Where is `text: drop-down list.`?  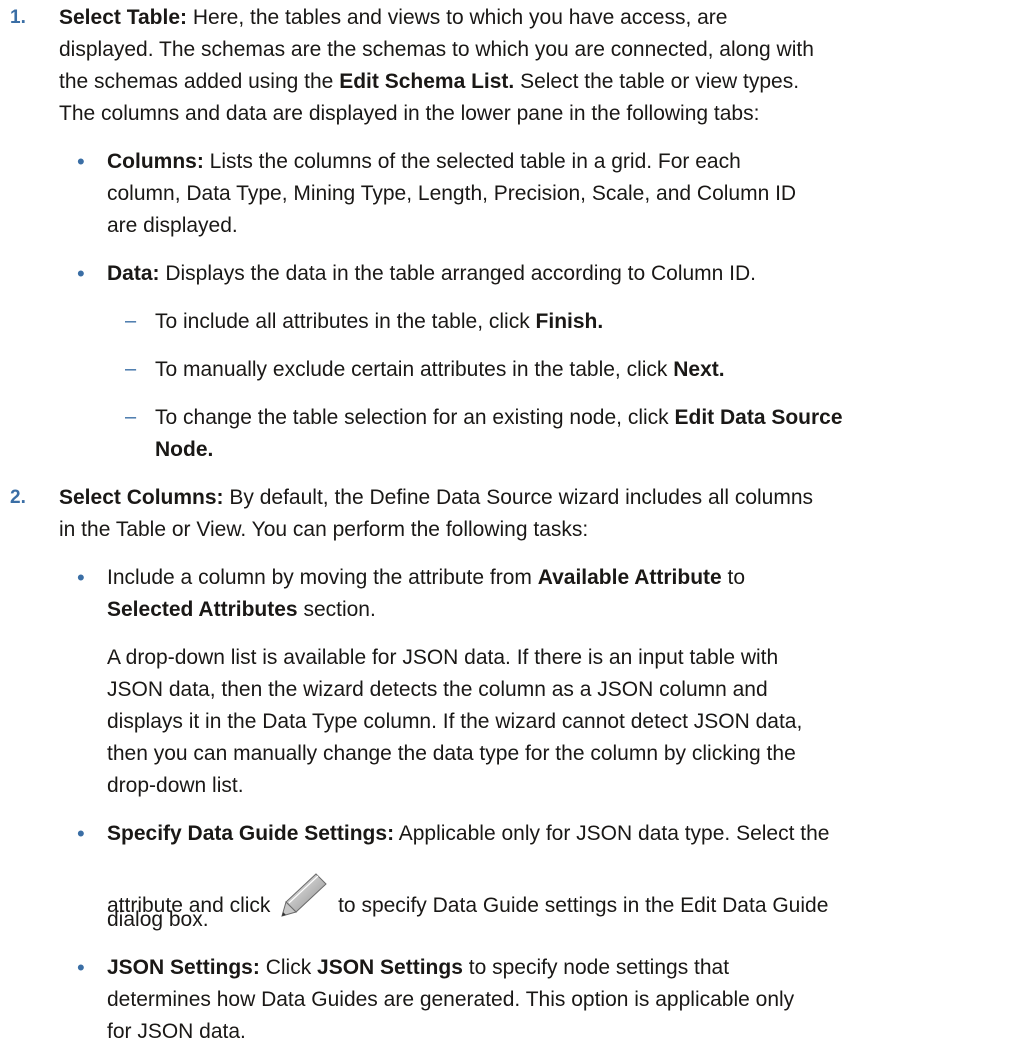
text: drop-down list. is located at coordinates (175, 785).